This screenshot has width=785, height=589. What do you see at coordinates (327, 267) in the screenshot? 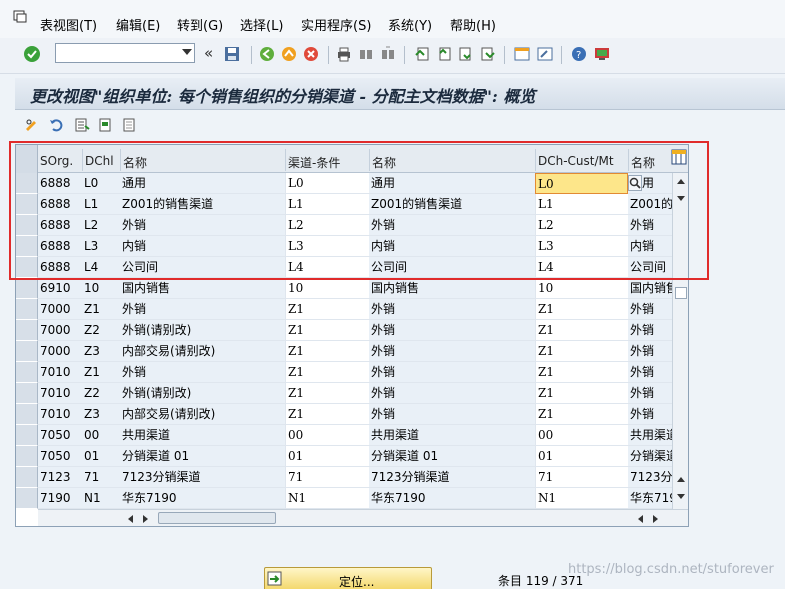
I see `cell-channel-conditions: L4` at bounding box center [327, 267].